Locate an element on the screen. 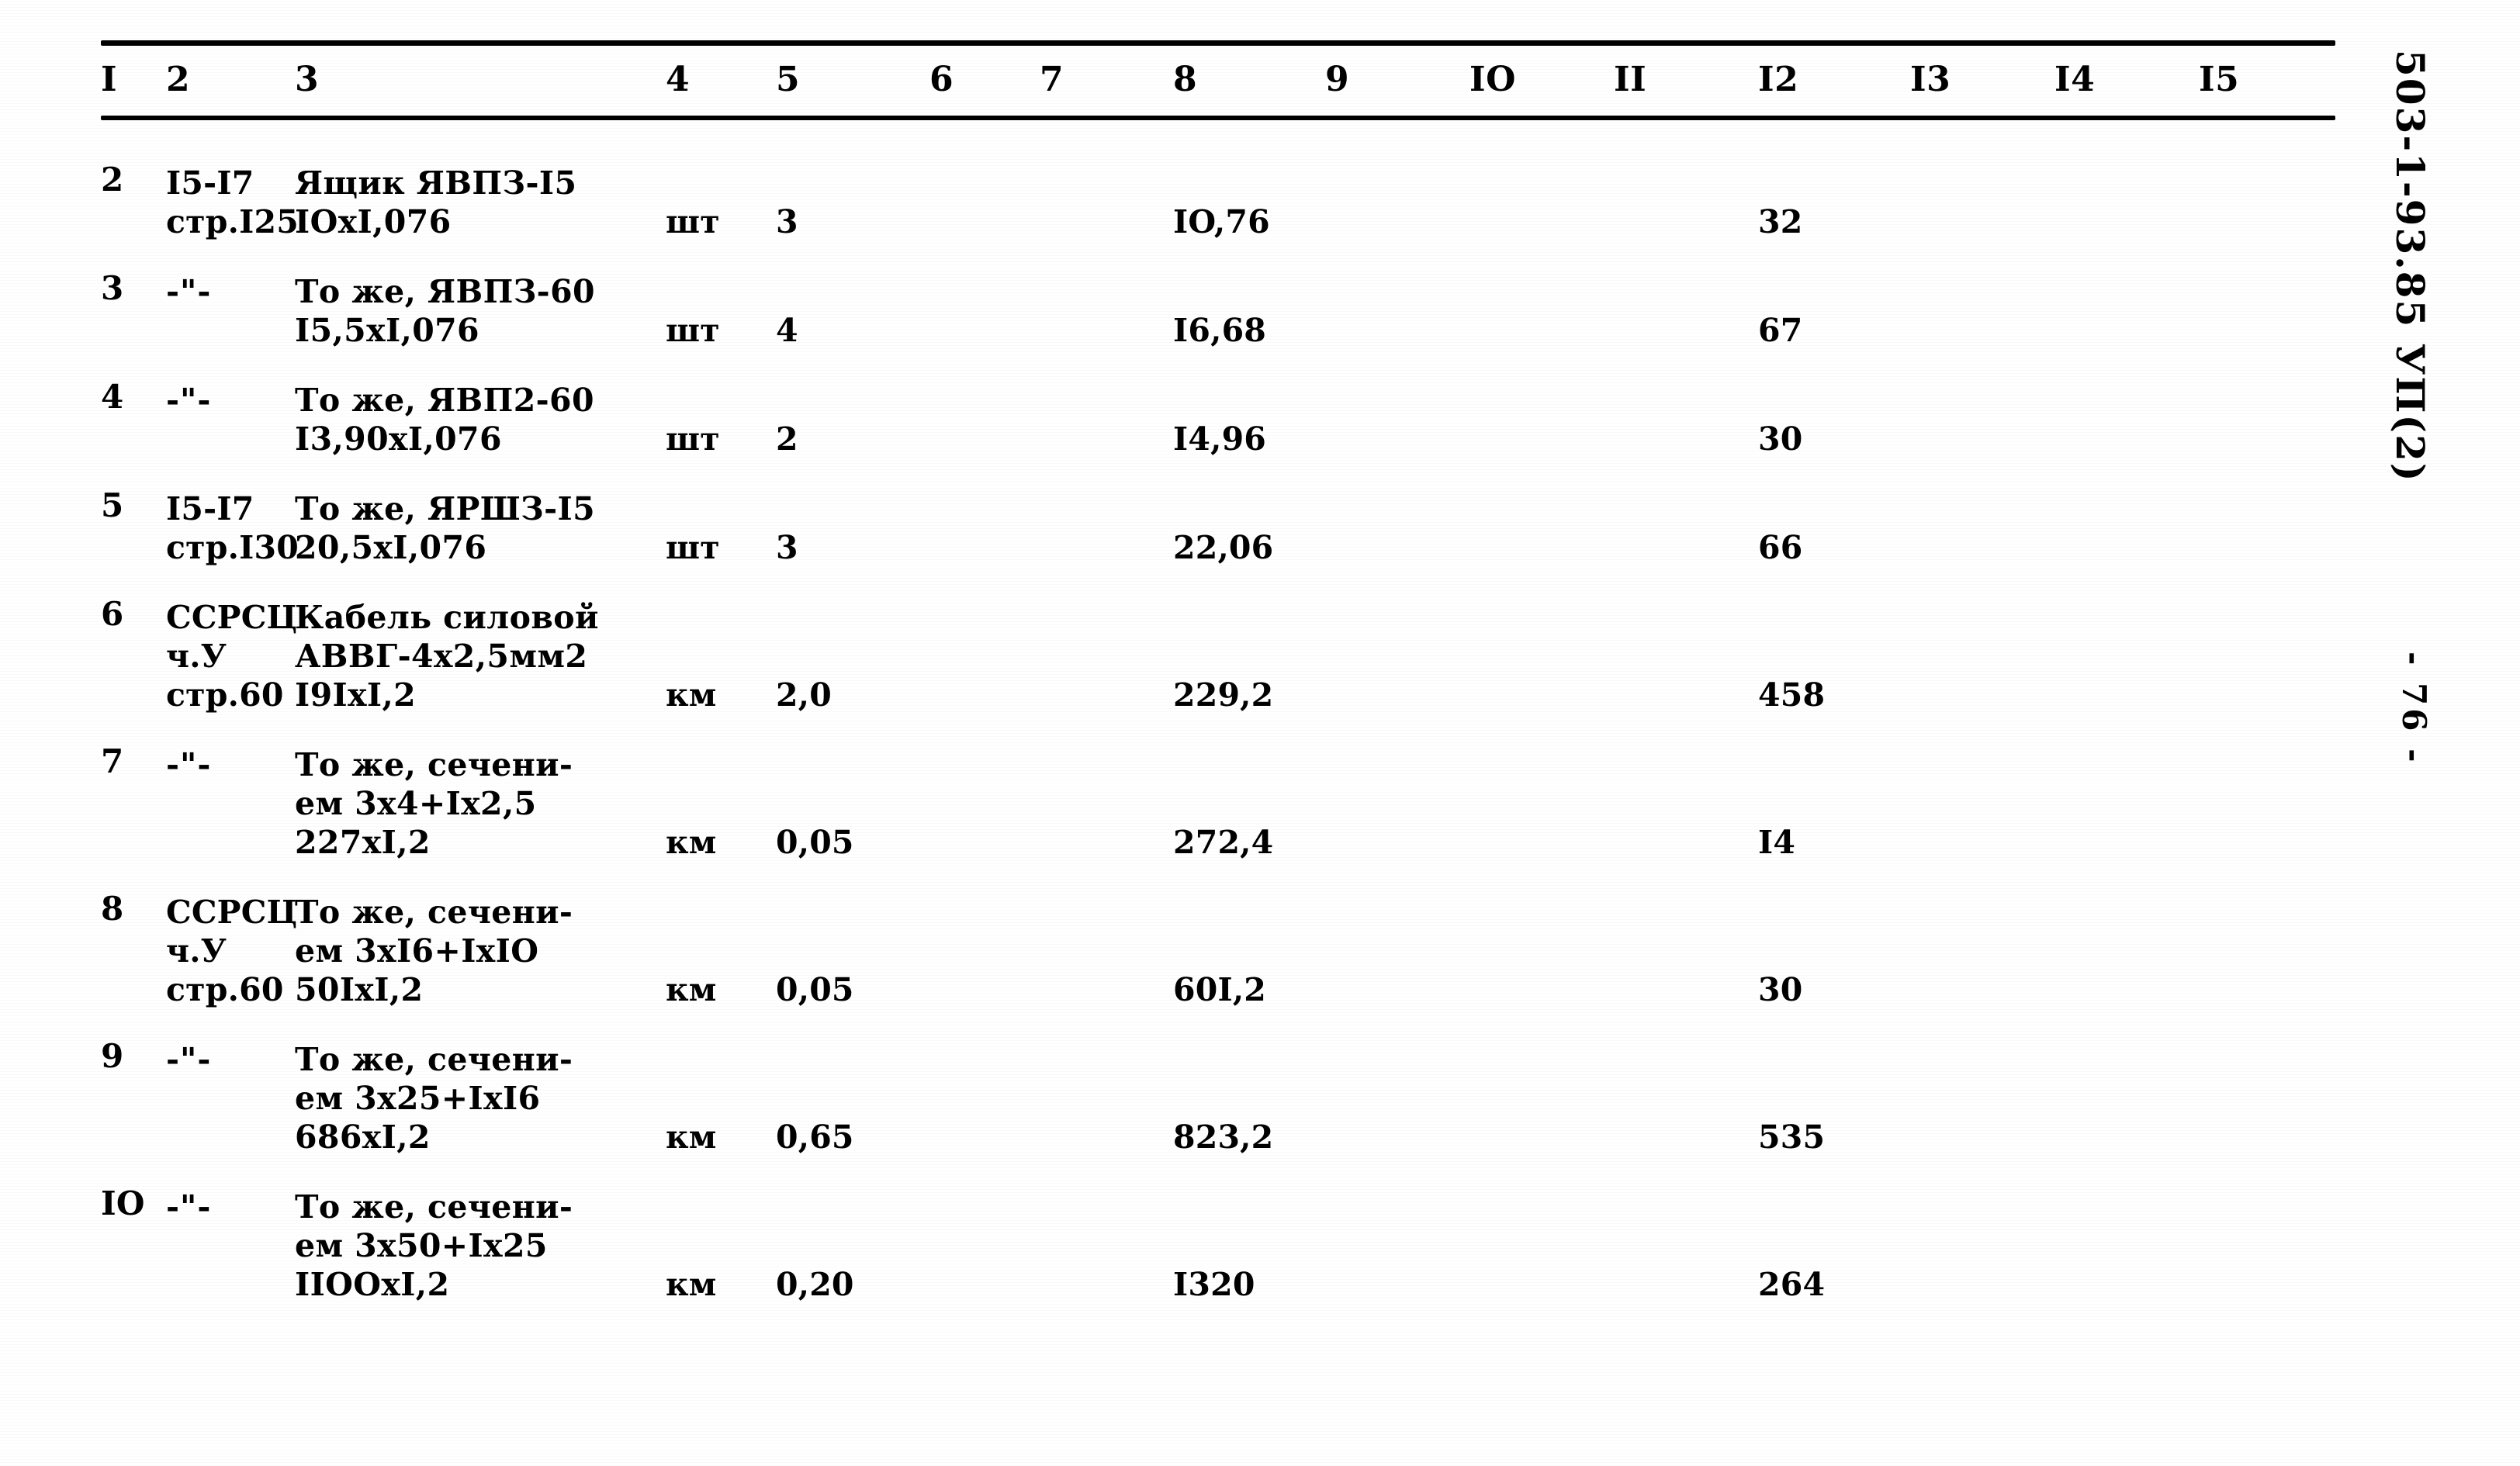 The width and height of the screenshot is (2520, 1466). page-number-margin: - 76 - is located at coordinates (2414, 709).